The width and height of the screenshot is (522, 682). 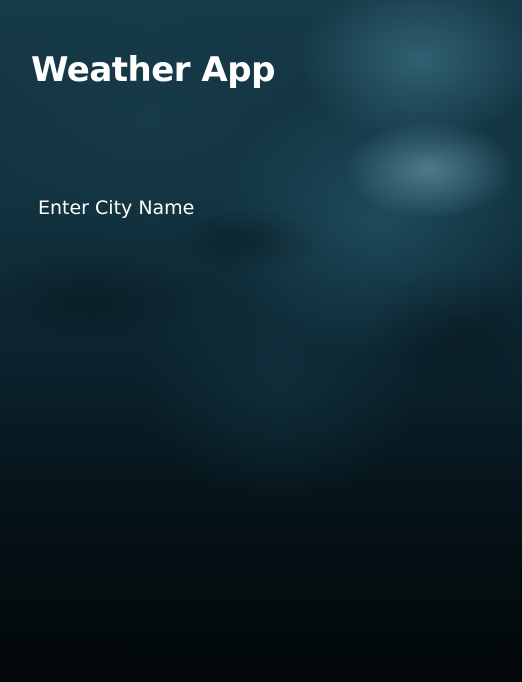 I want to click on app-title: Weather App, so click(x=153, y=70).